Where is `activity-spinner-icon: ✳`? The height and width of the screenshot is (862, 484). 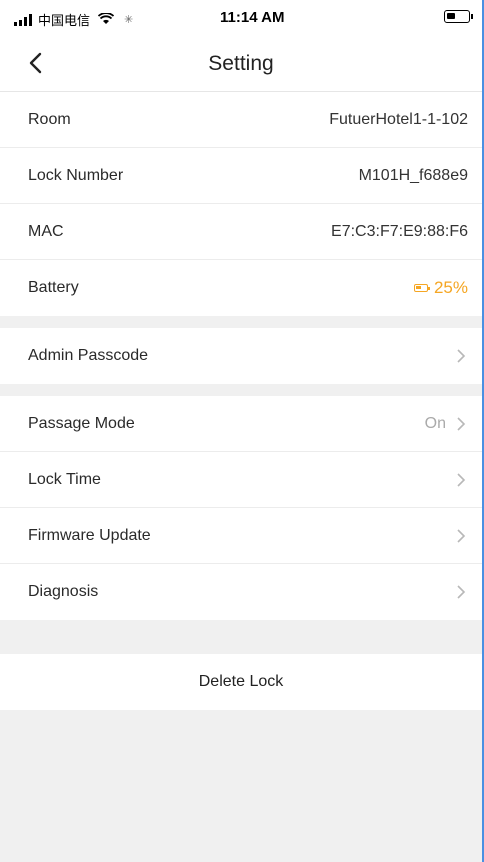 activity-spinner-icon: ✳ is located at coordinates (129, 20).